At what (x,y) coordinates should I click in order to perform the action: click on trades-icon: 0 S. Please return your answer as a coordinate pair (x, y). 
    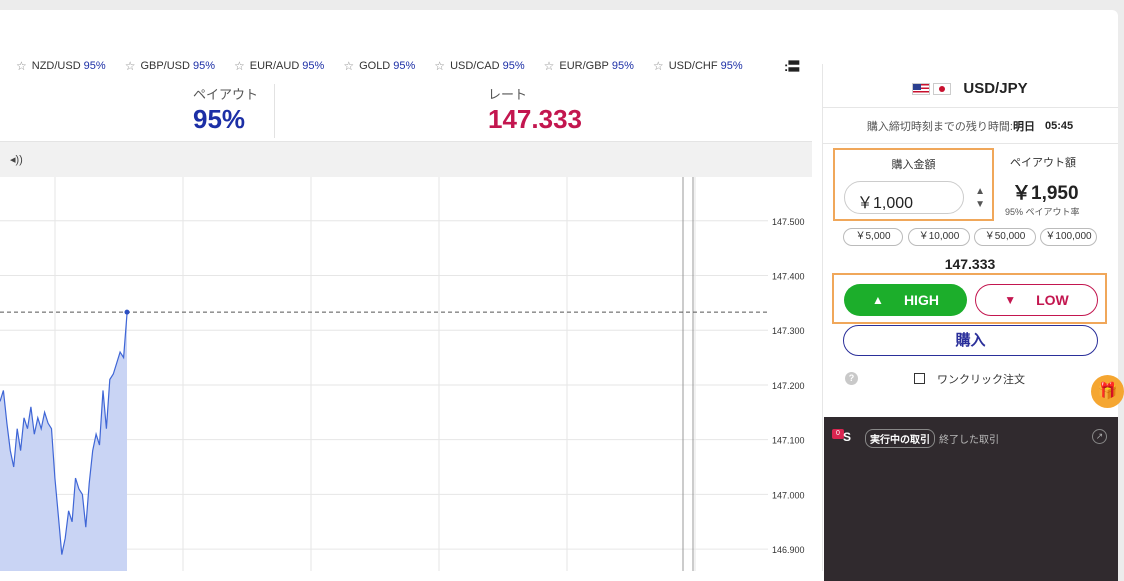
    Looking at the image, I should click on (845, 438).